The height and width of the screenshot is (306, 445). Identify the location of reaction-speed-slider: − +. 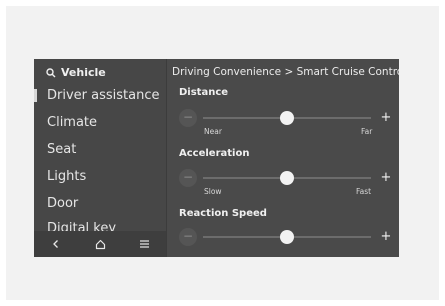
(287, 237).